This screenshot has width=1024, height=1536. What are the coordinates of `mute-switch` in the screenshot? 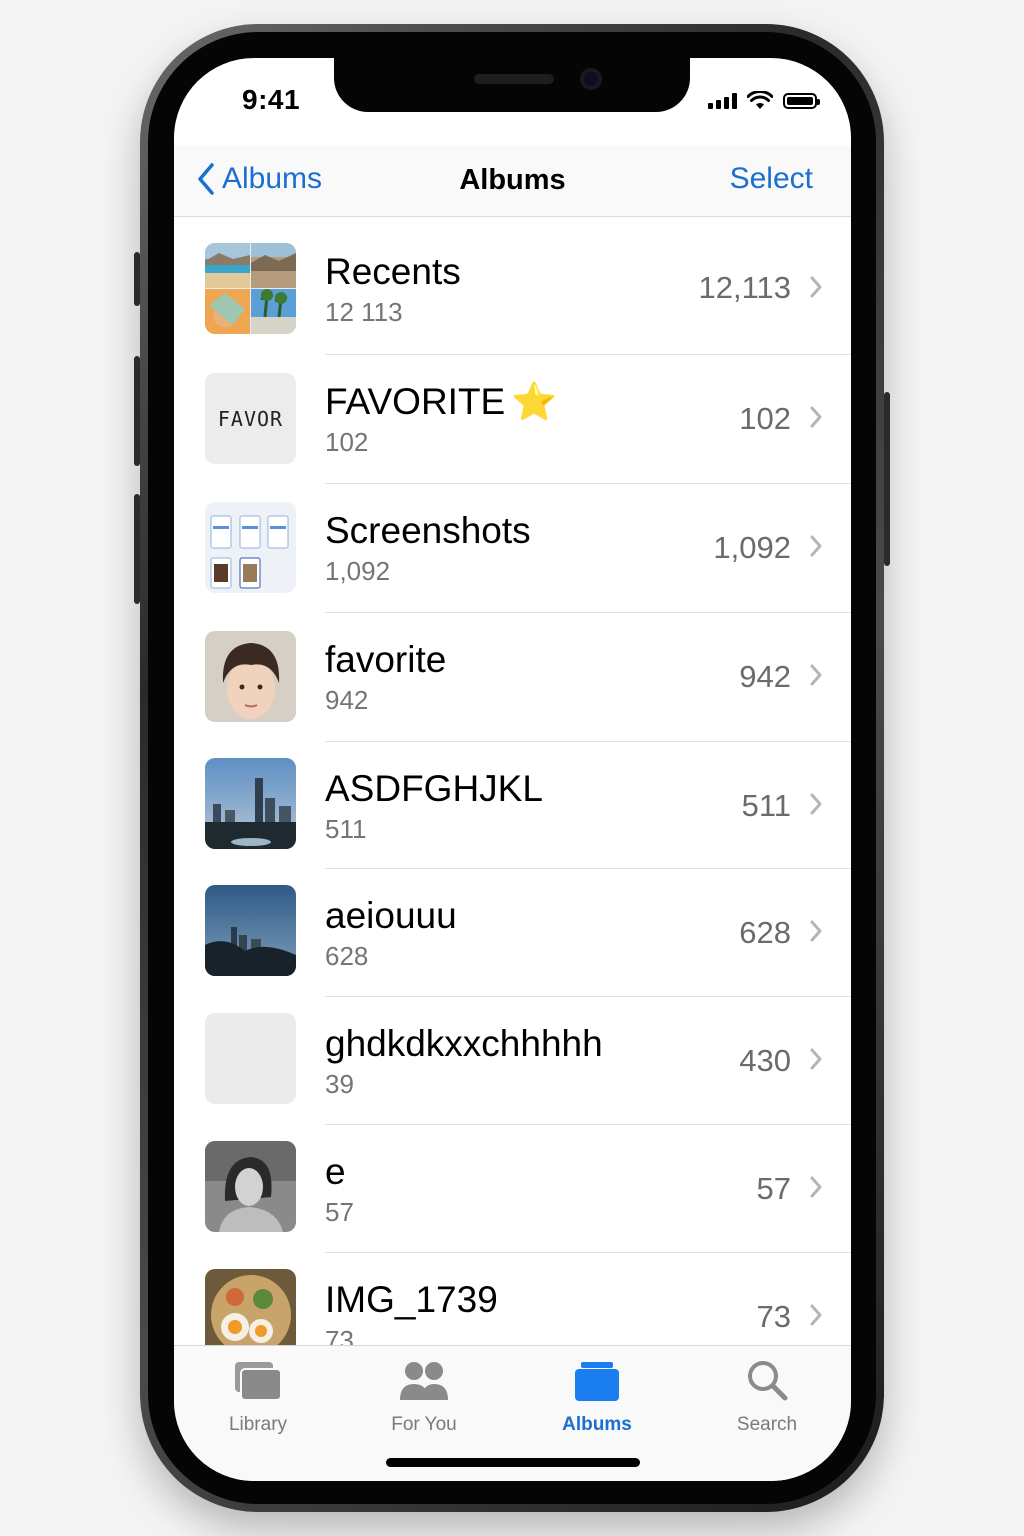 It's located at (137, 279).